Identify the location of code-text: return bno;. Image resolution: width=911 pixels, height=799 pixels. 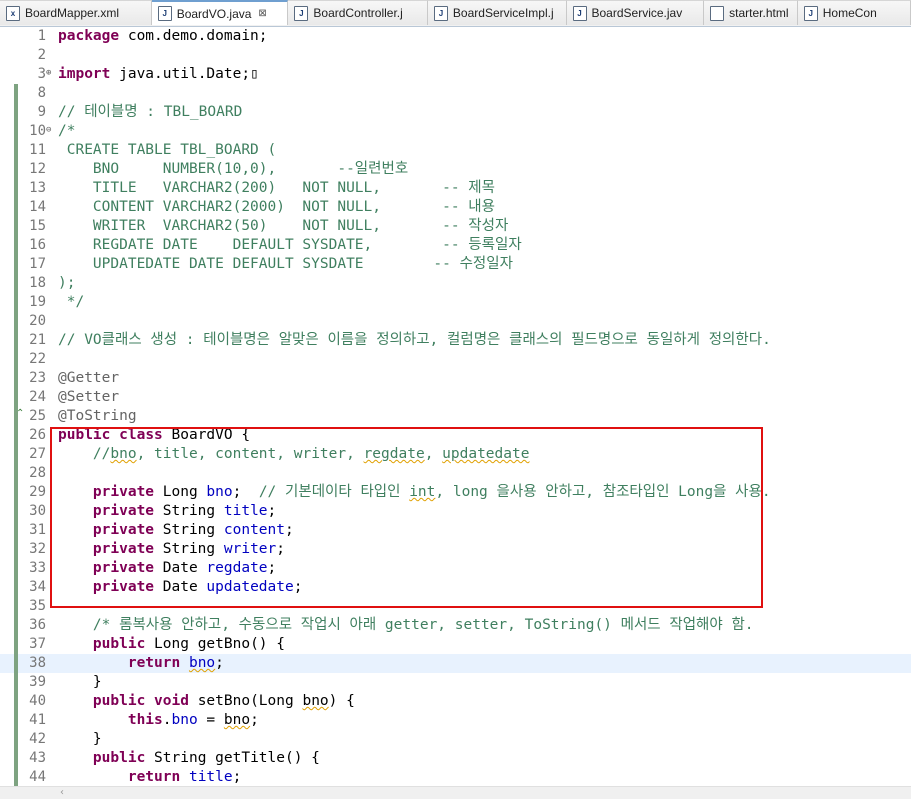
(175, 663).